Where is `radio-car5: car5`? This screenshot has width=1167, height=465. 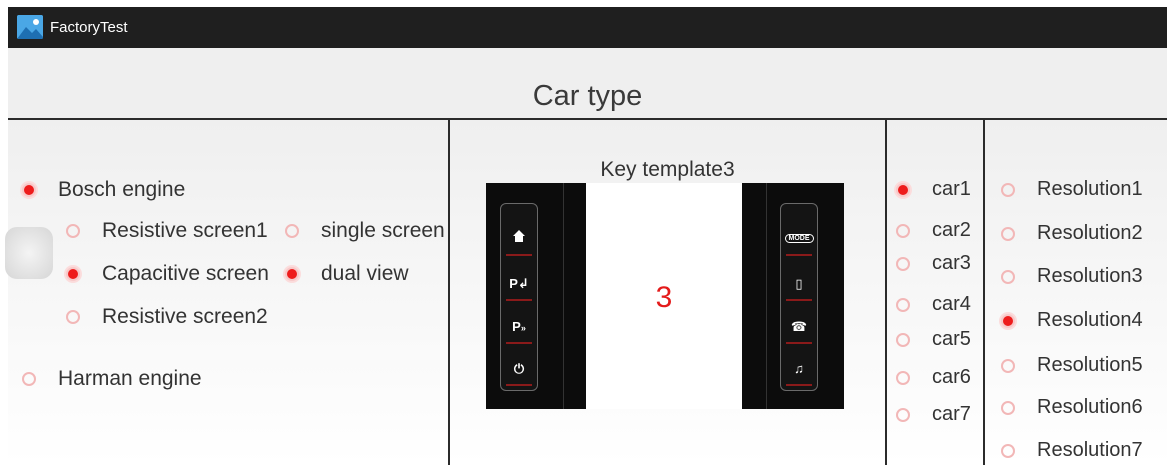
radio-car5: car5 is located at coordinates (933, 339).